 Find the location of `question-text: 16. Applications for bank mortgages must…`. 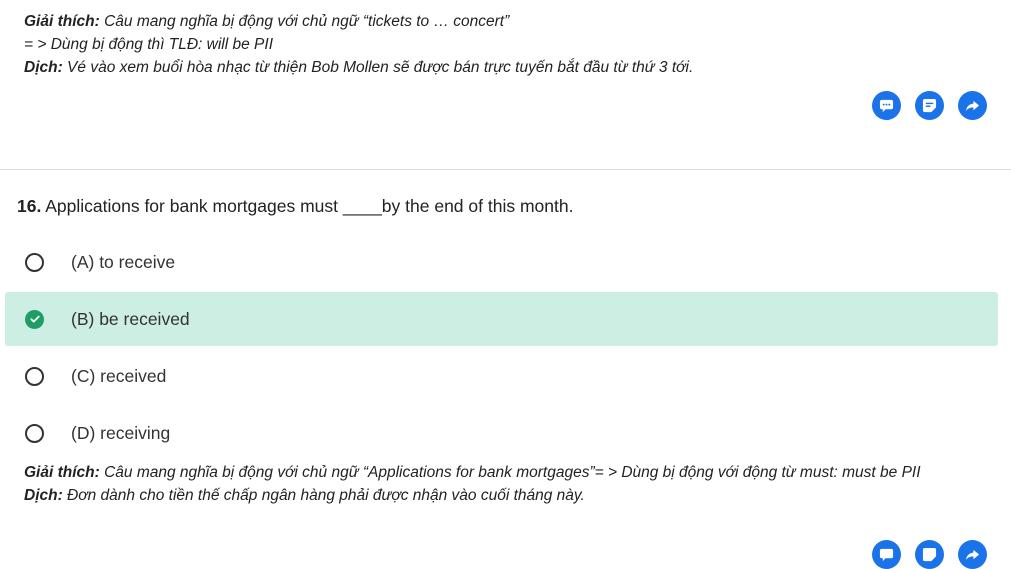

question-text: 16. Applications for bank mortgages must… is located at coordinates (295, 206).